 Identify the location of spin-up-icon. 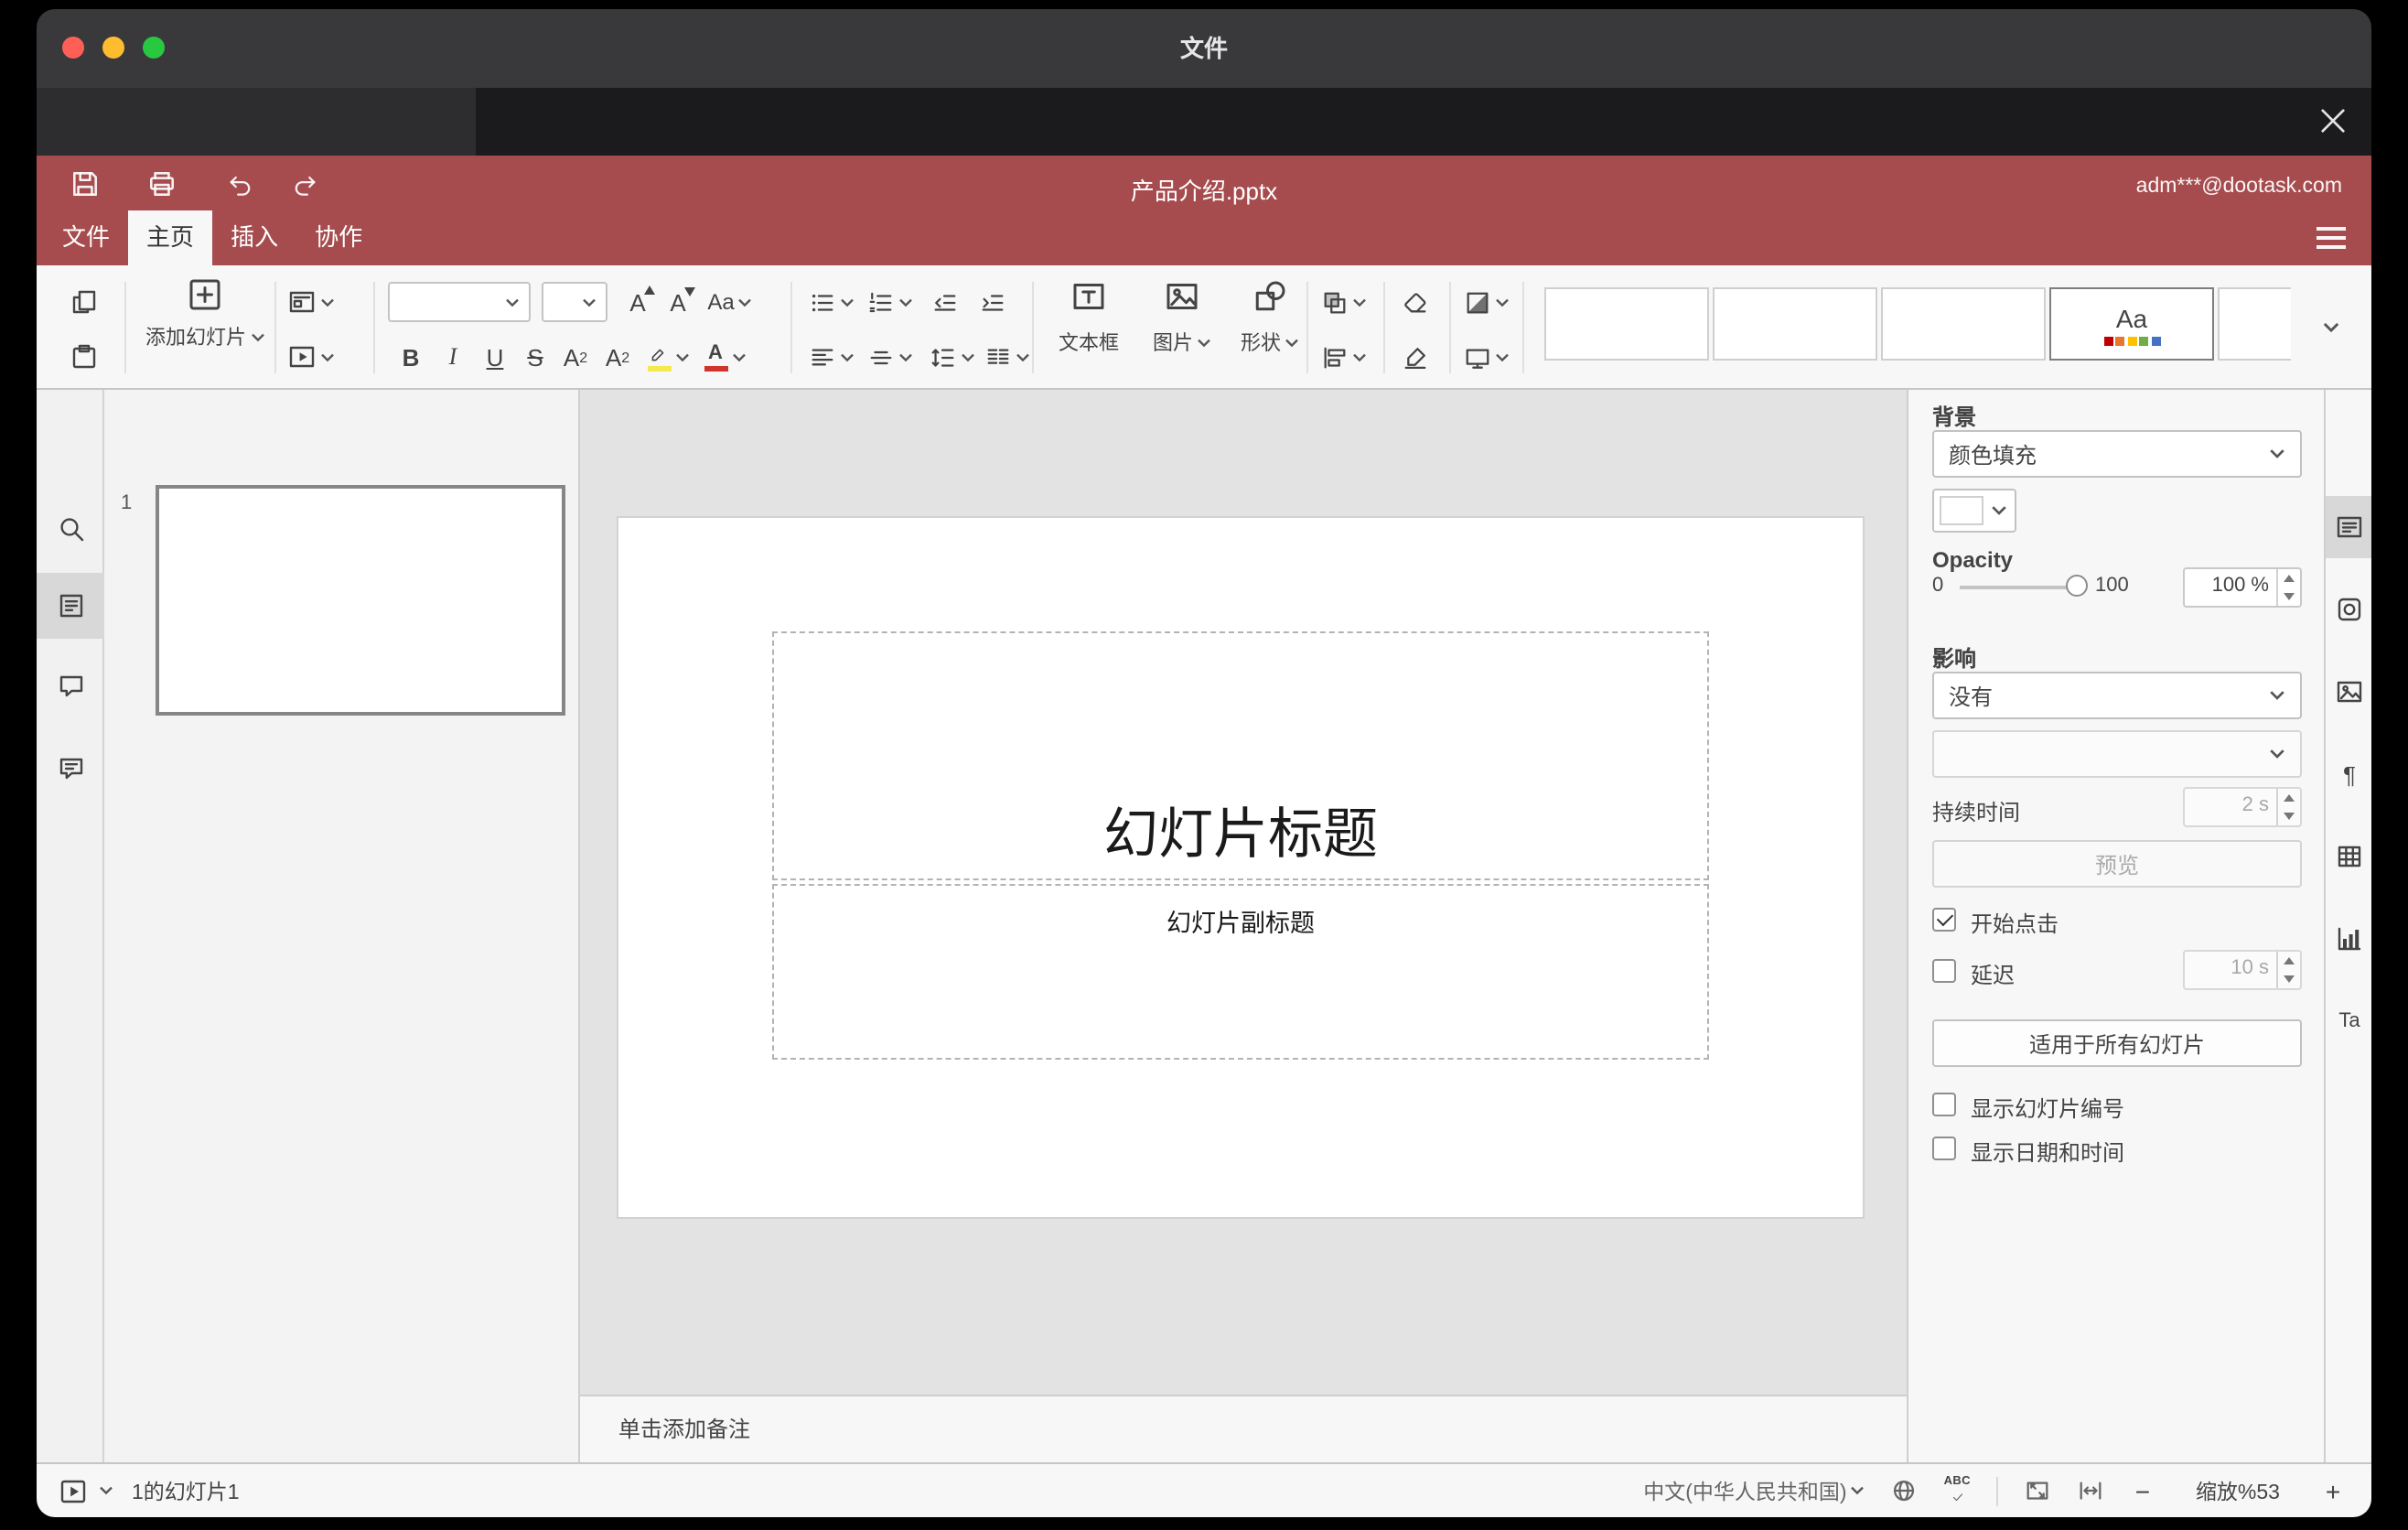
(2289, 578).